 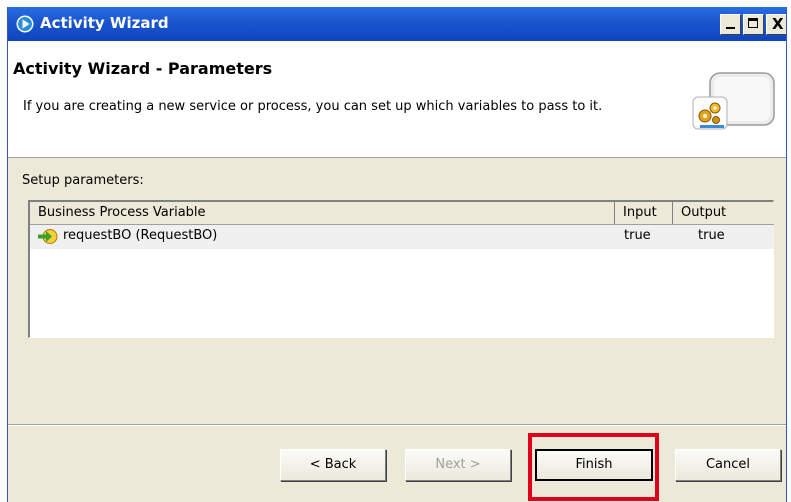 I want to click on setup-parameters-label: Setup parameters:, so click(x=83, y=180).